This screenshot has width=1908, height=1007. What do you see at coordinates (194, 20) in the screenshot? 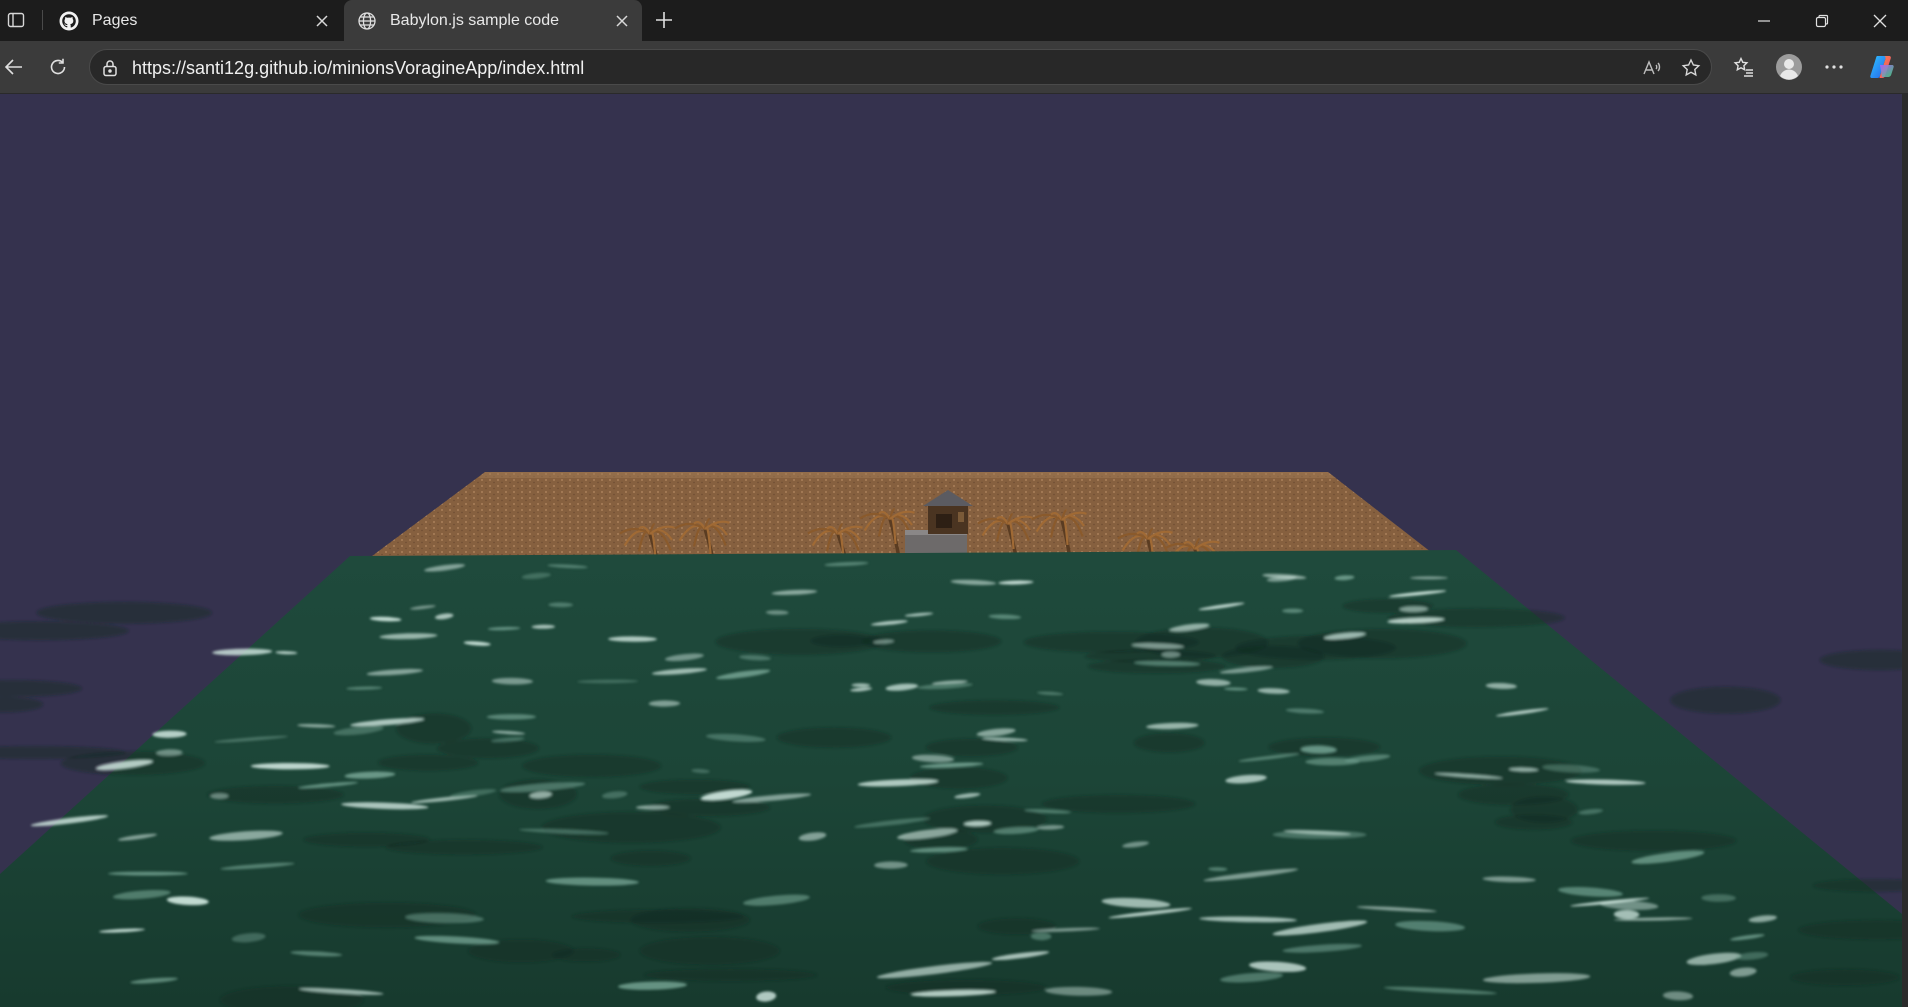
I see `tab-pages: Pages` at bounding box center [194, 20].